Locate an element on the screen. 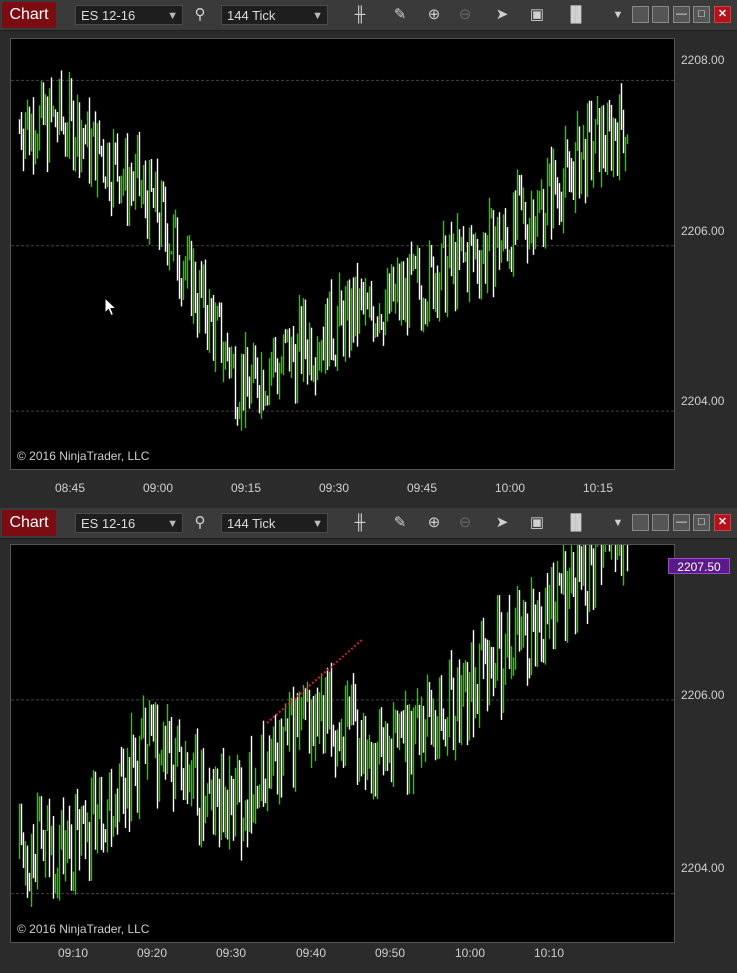 The width and height of the screenshot is (737, 973). y-axis-label: 2208.00 is located at coordinates (703, 60).